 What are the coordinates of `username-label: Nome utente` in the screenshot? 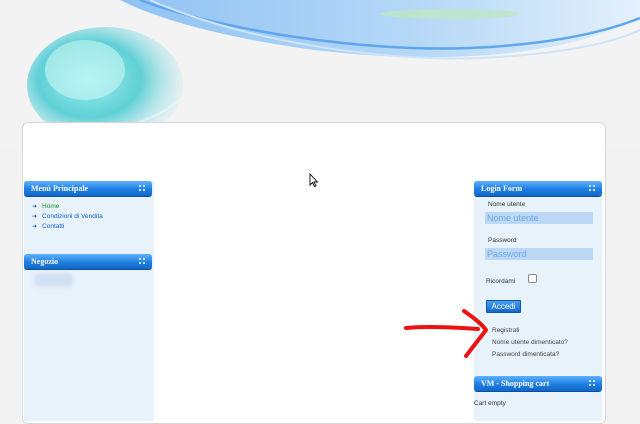 It's located at (507, 204).